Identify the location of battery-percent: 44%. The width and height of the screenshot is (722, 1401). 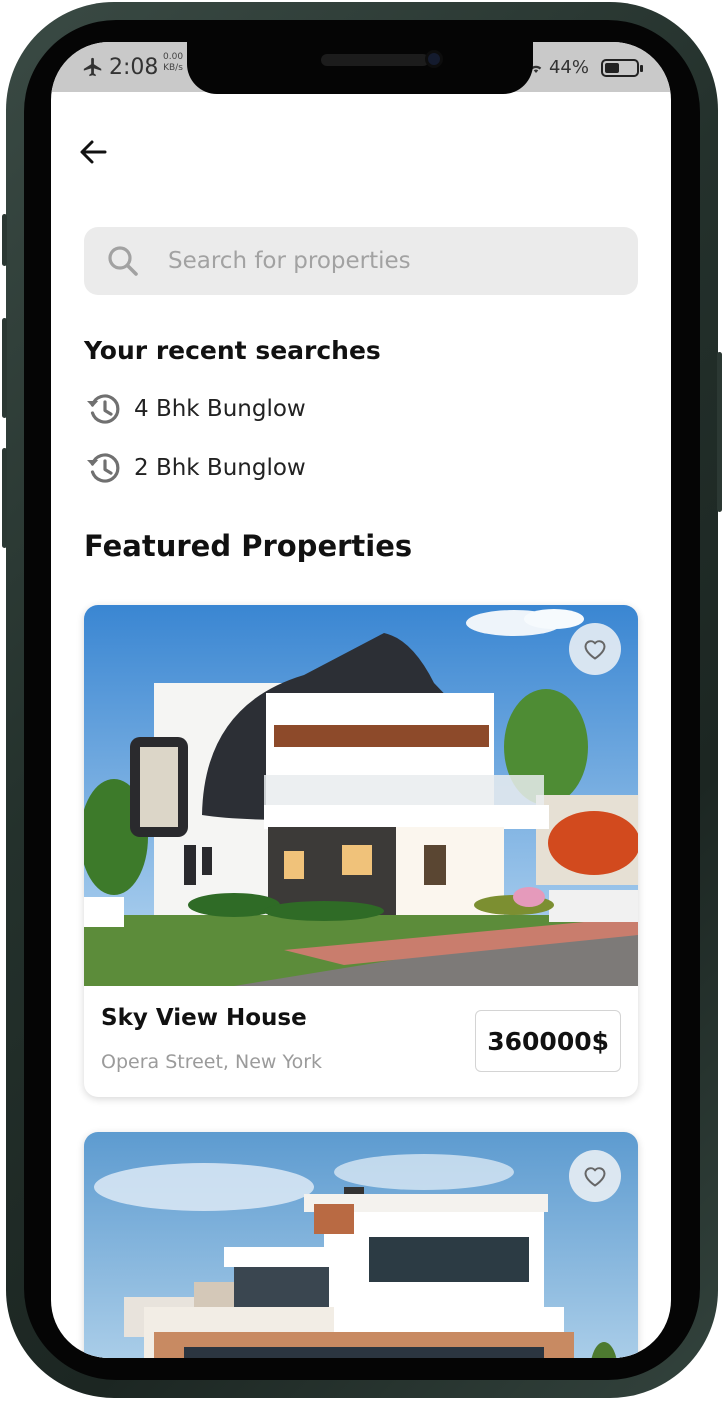
(568, 67).